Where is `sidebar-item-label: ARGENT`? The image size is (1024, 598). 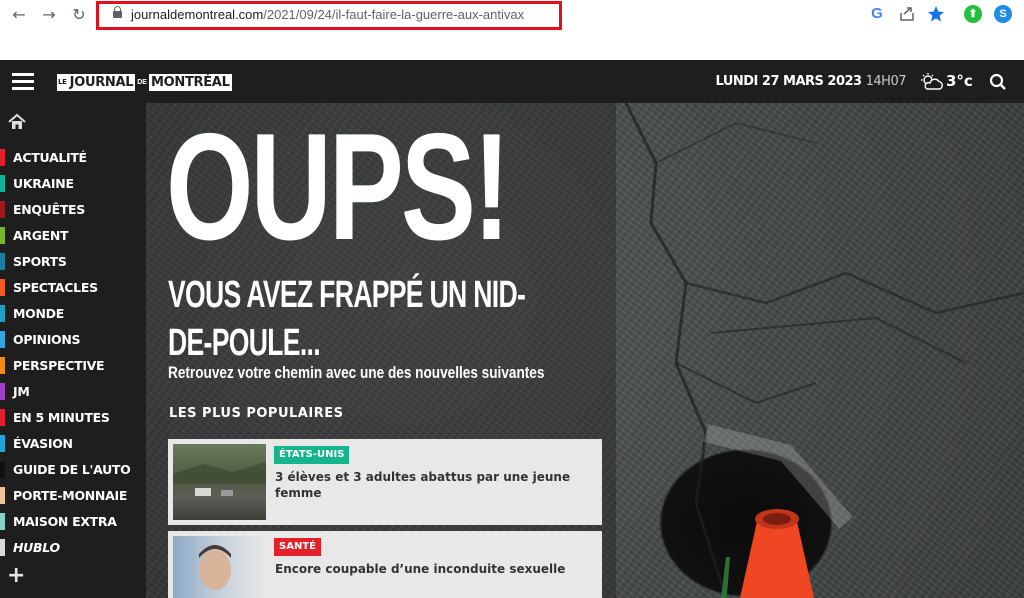
sidebar-item-label: ARGENT is located at coordinates (41, 235).